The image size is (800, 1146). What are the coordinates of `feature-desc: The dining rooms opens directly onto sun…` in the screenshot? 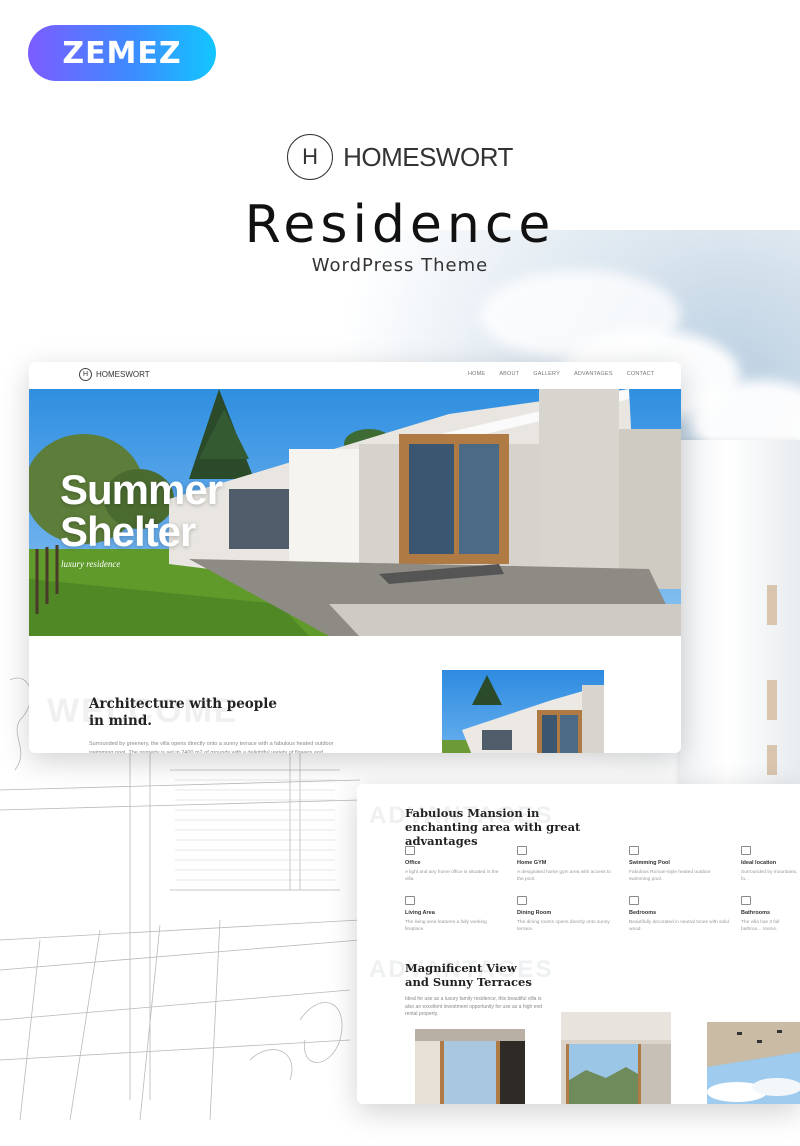 It's located at (563, 926).